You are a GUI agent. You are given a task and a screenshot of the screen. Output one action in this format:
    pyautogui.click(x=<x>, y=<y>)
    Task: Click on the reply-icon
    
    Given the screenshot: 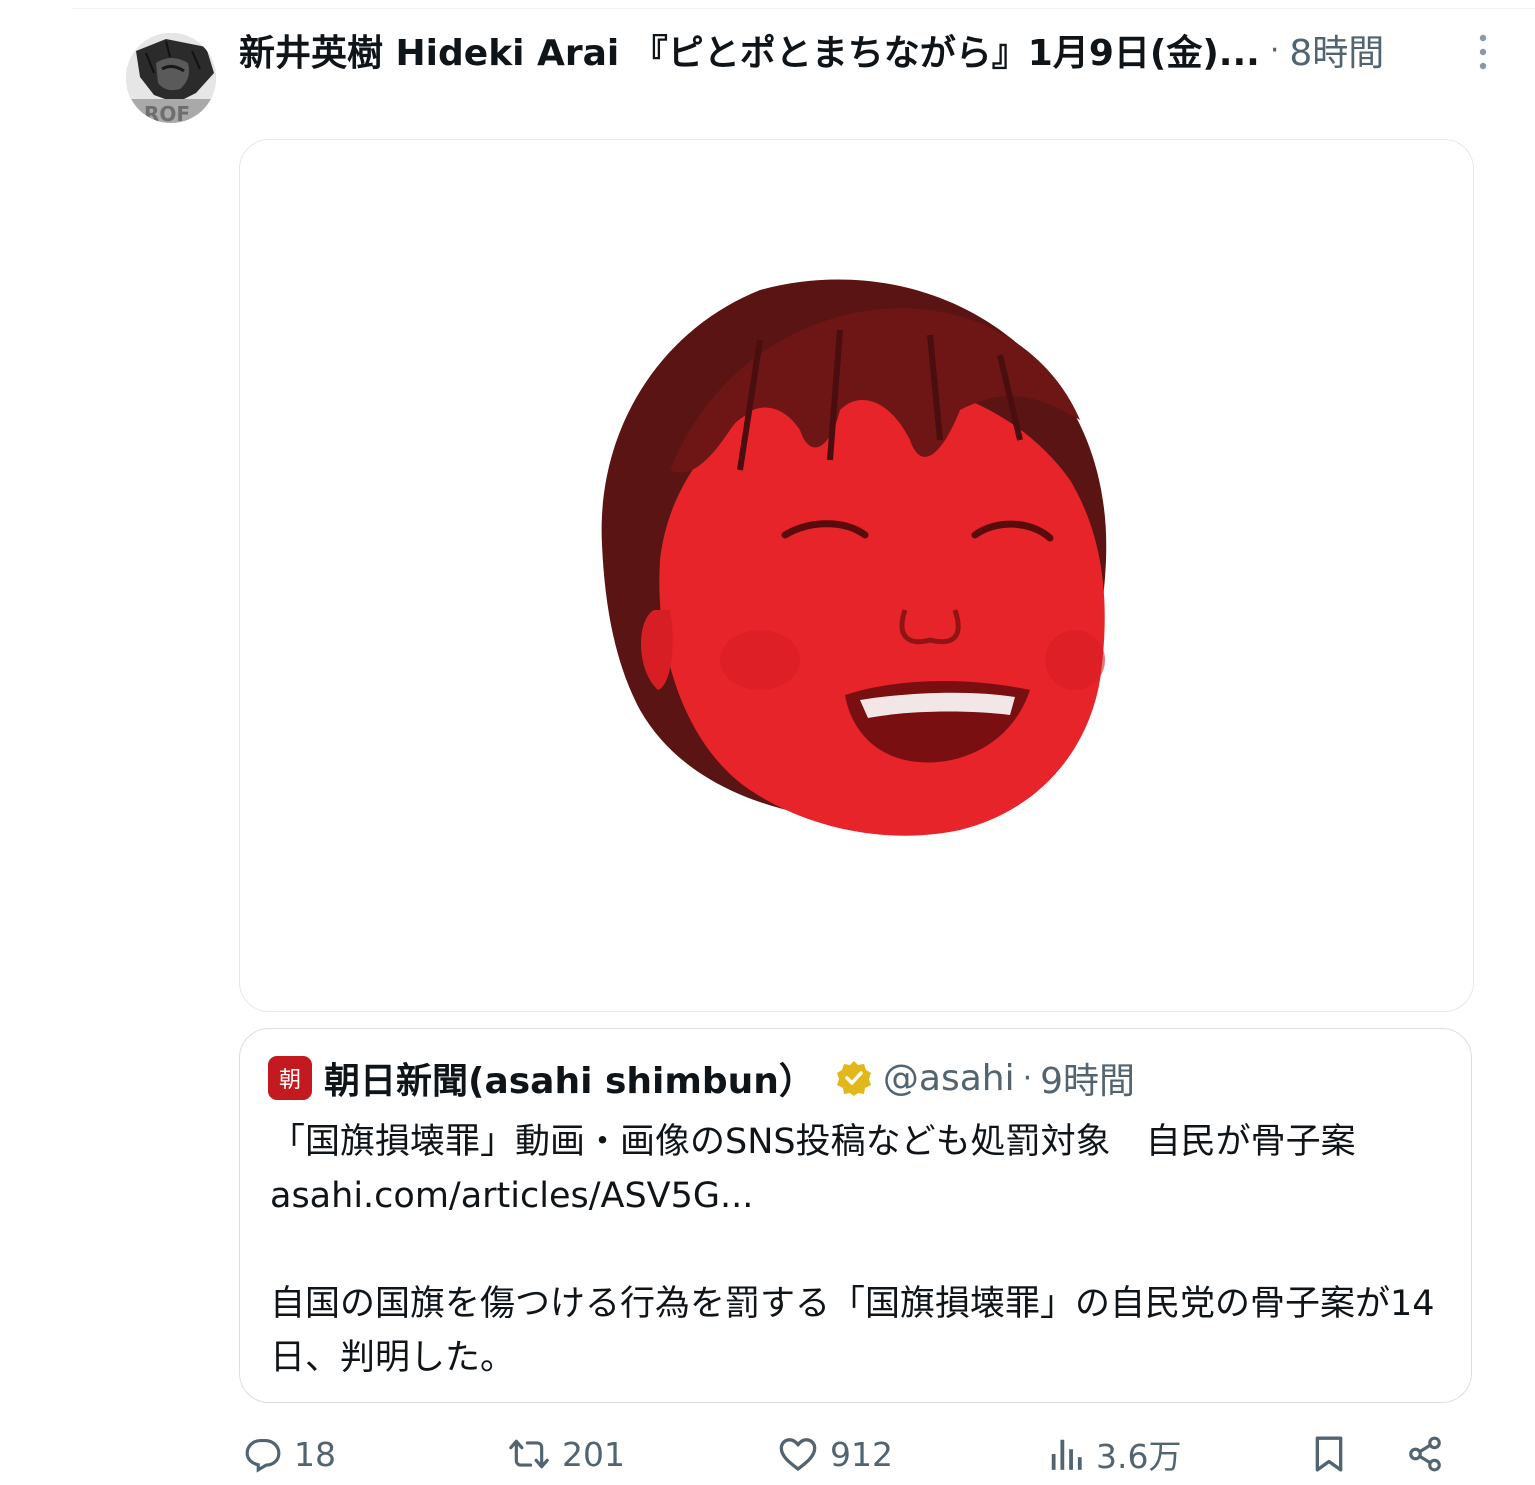 What is the action you would take?
    pyautogui.click(x=263, y=1455)
    